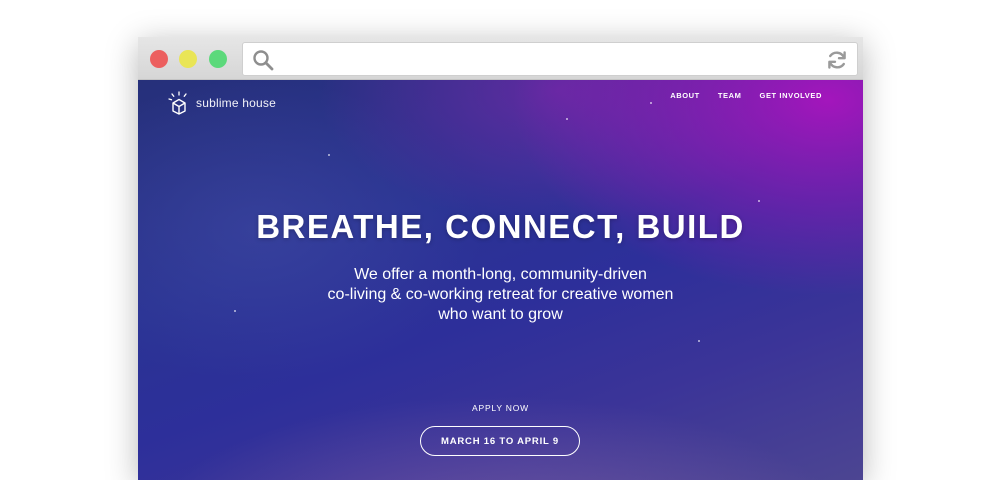 The image size is (1000, 480). What do you see at coordinates (159, 59) in the screenshot?
I see `close-window-button` at bounding box center [159, 59].